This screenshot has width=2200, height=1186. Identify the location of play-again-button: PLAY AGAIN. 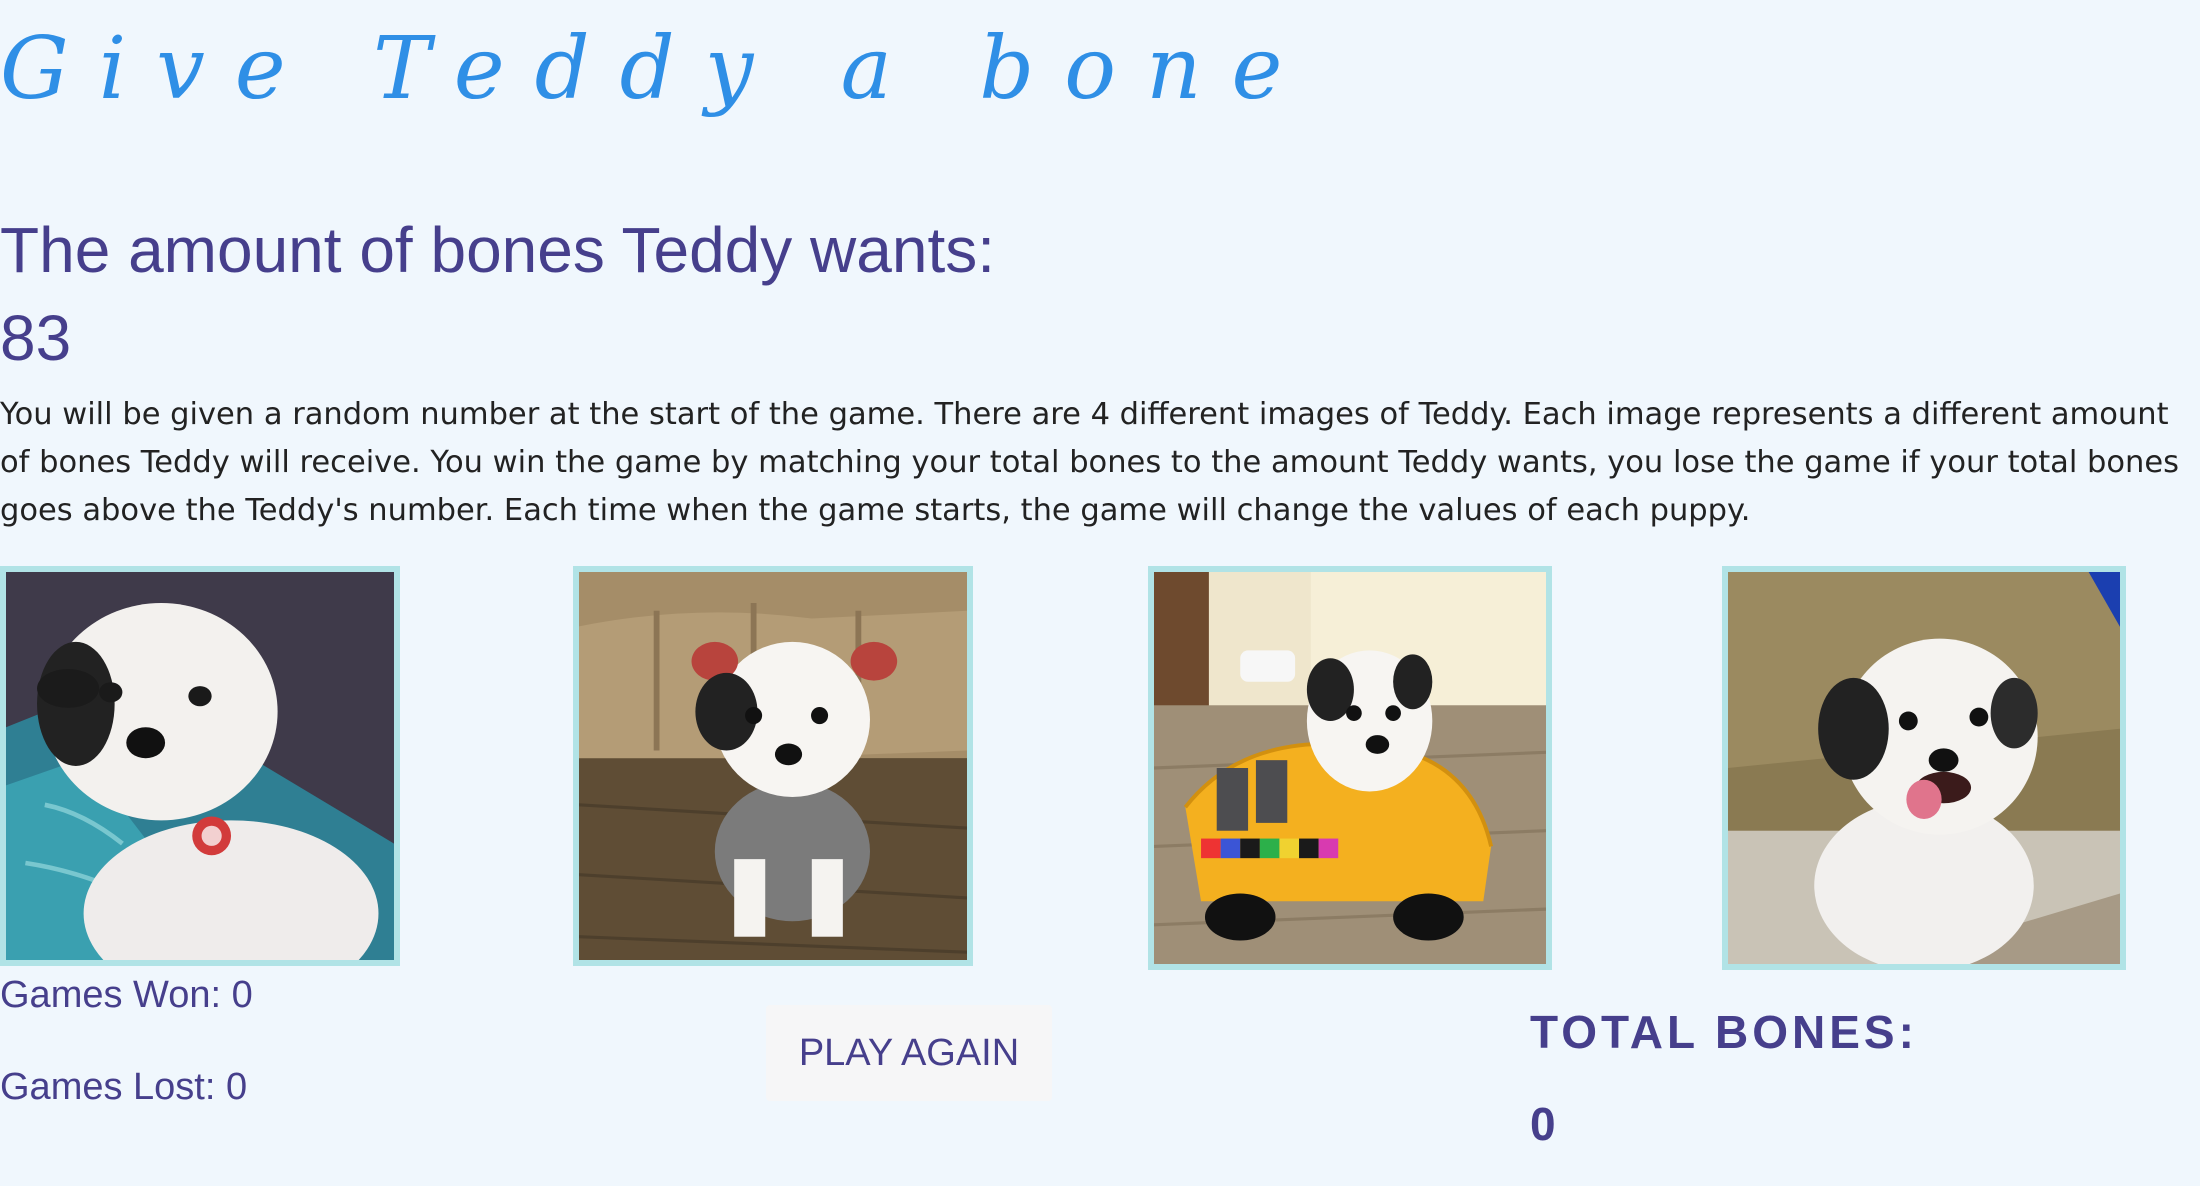
(909, 1053).